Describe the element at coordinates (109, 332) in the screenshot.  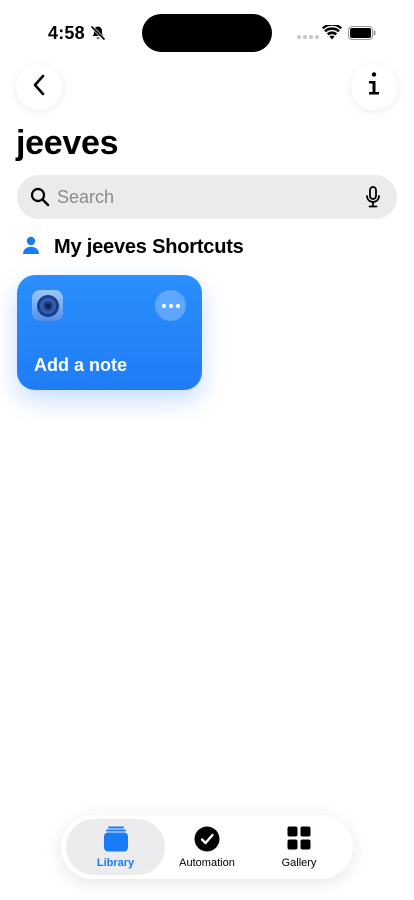
I see `shortcut-card-add-a-note: Add a note` at that location.